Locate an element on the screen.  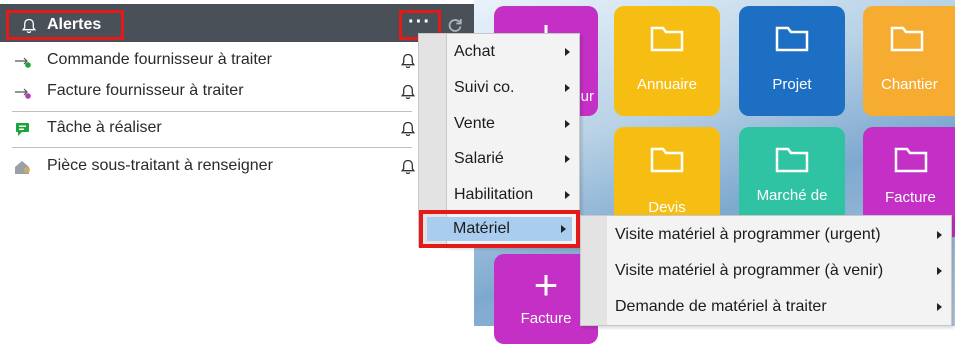
tile-label: Marché de is located at coordinates (792, 195).